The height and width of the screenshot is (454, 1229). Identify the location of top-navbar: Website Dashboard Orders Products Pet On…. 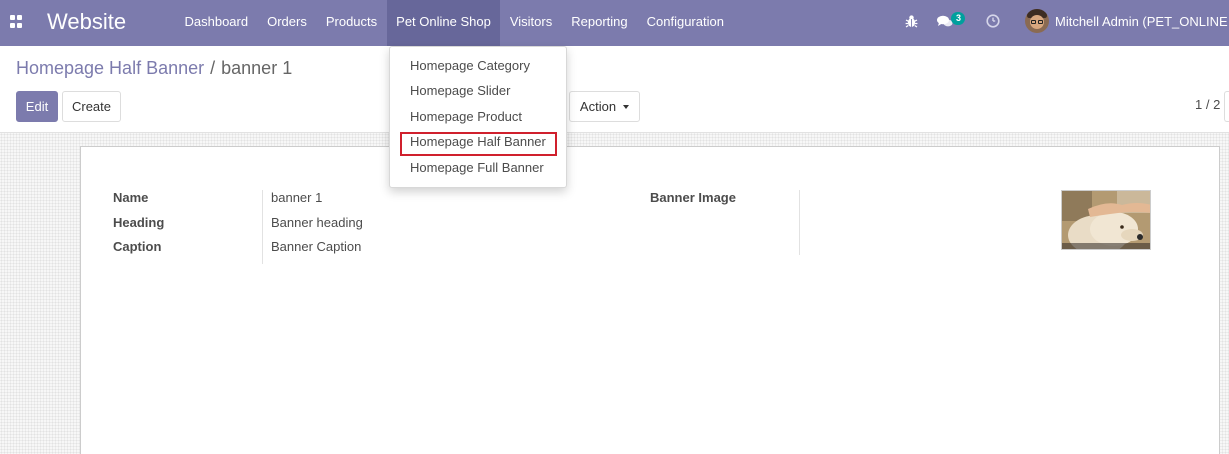
(614, 23).